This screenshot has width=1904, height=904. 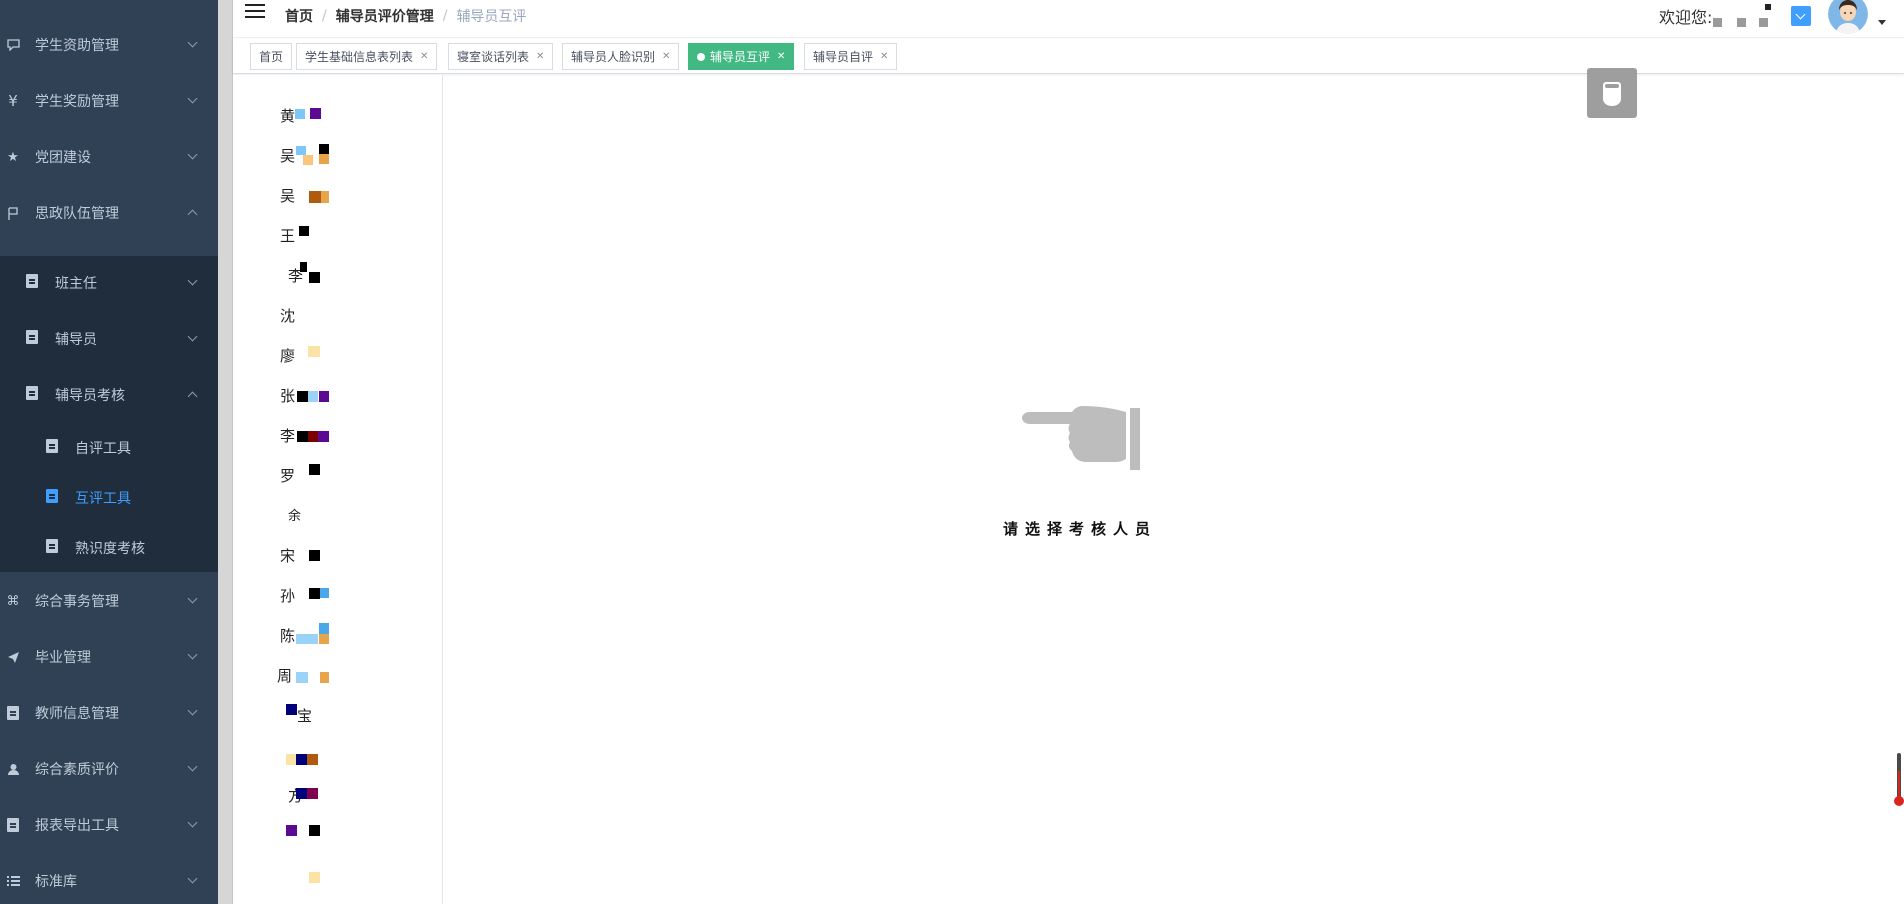 I want to click on send-icon, so click(x=13, y=657).